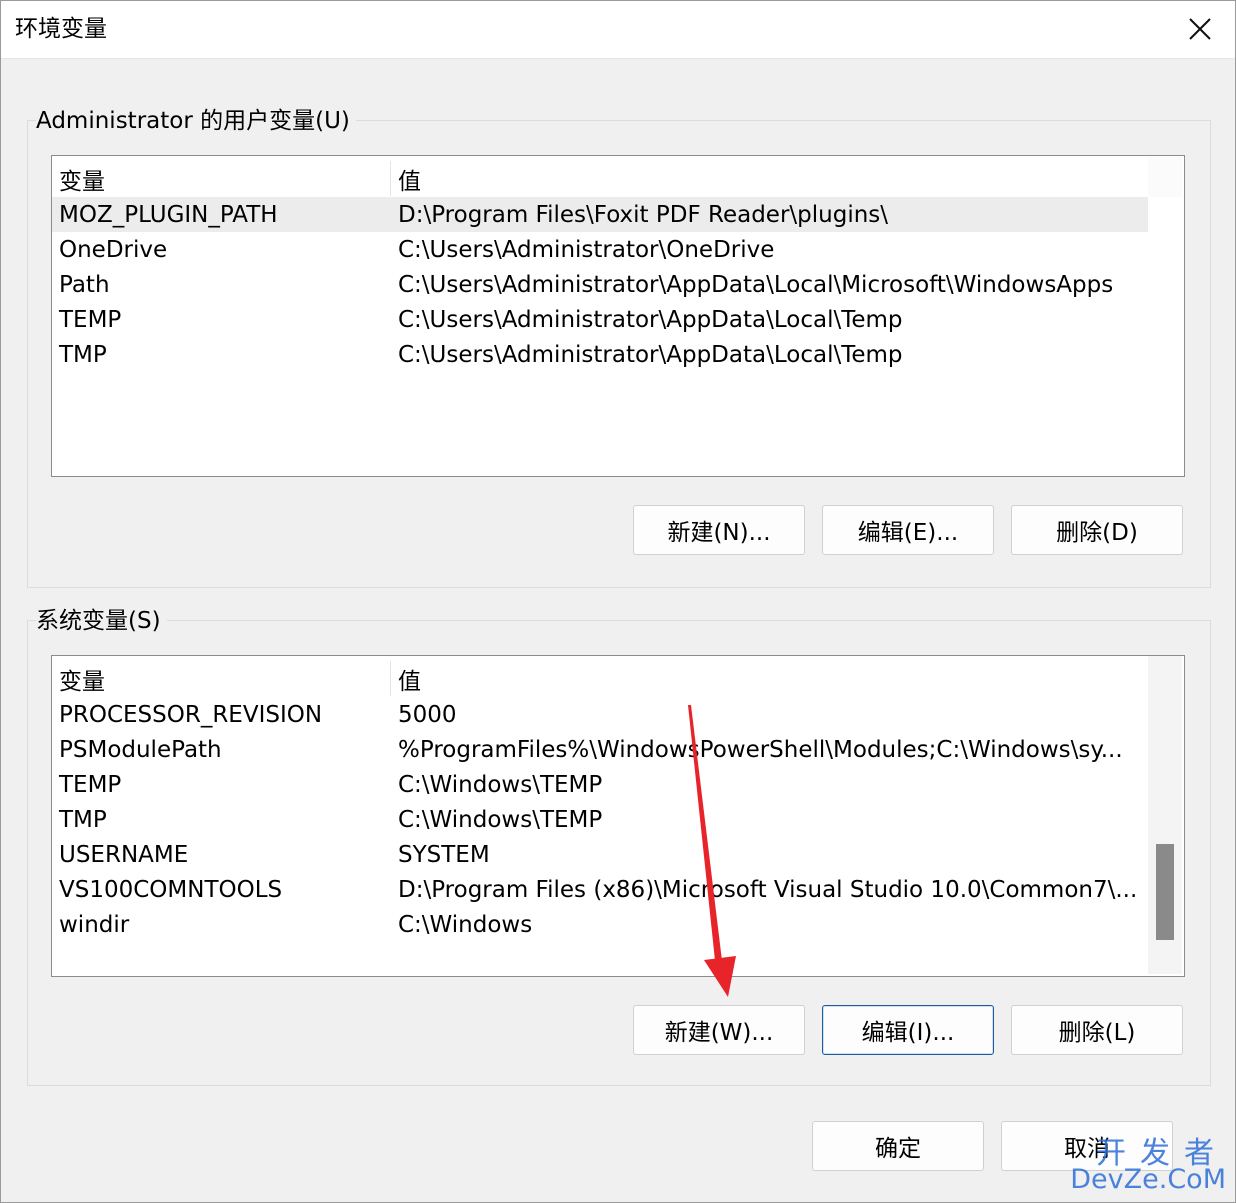 The image size is (1236, 1203). I want to click on list-item: PROCESSOR_REVISION 5000, so click(600, 714).